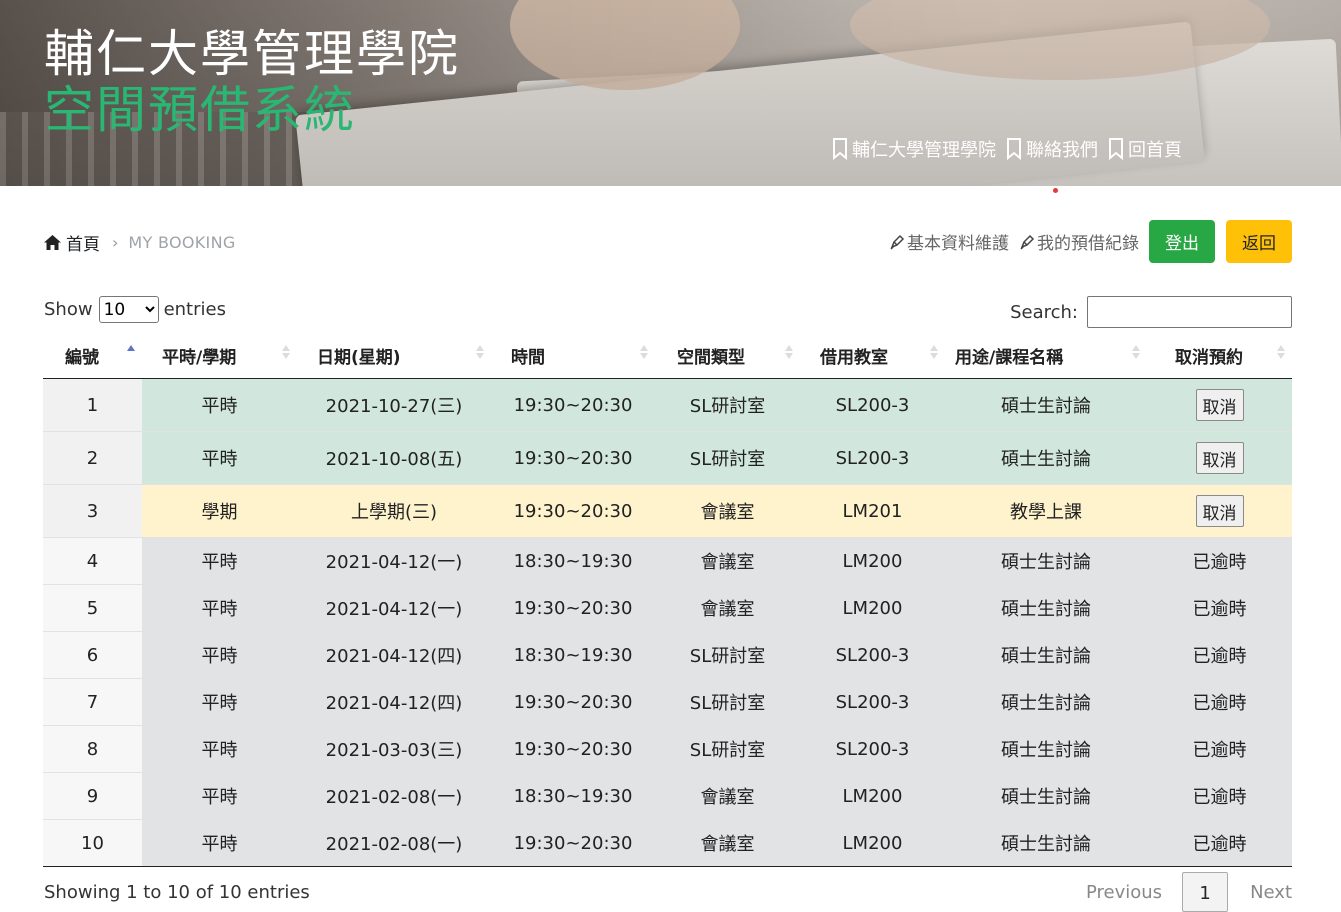 This screenshot has width=1341, height=912. I want to click on column-header-label: 編號, so click(82, 358).